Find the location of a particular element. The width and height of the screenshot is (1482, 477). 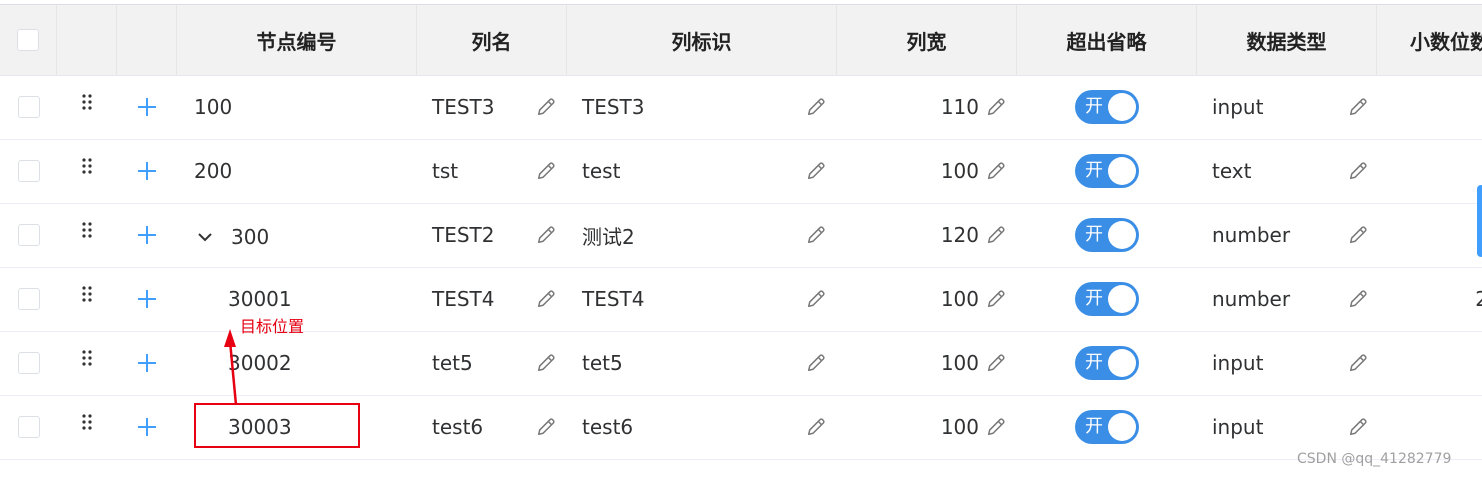

data-type-cell: text is located at coordinates (1287, 171).